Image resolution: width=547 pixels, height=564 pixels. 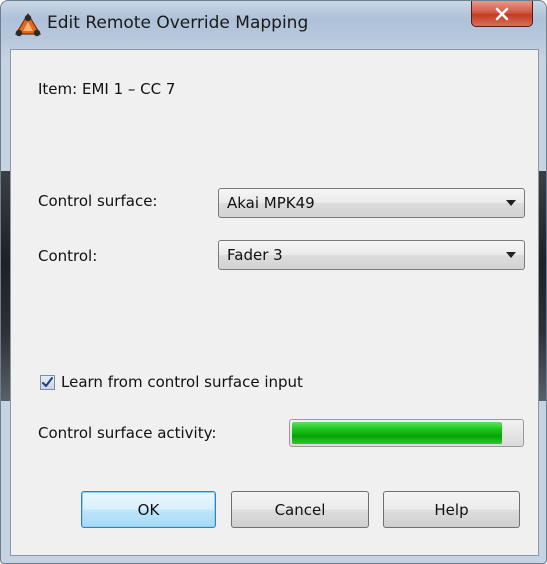 What do you see at coordinates (300, 509) in the screenshot?
I see `cancel-button: Cancel` at bounding box center [300, 509].